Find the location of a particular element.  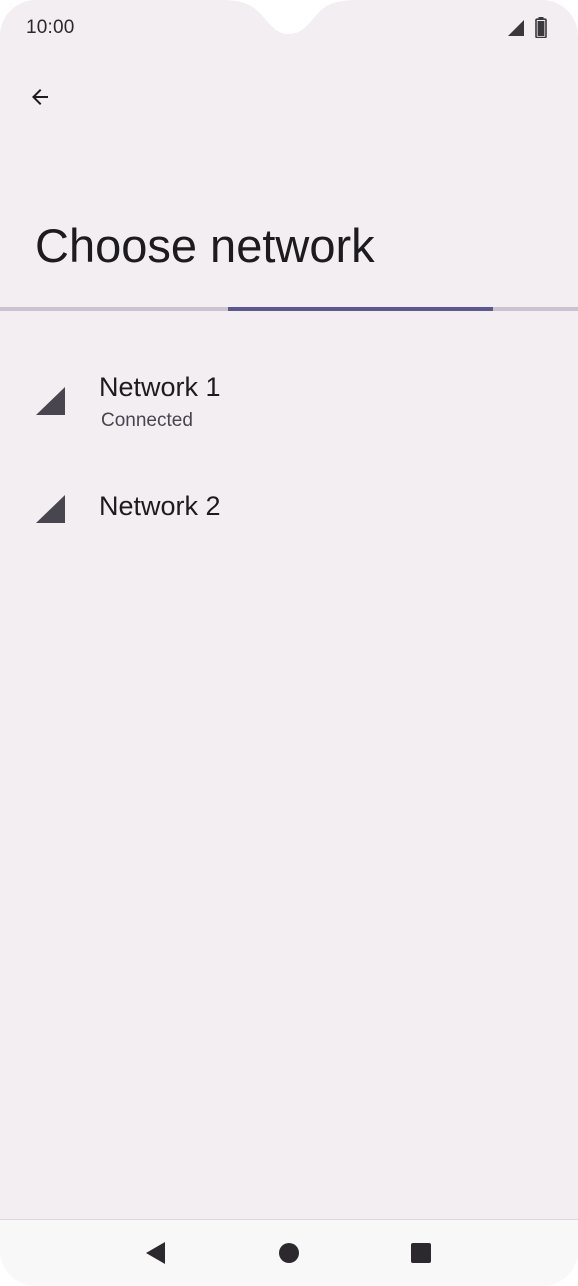

progress-track is located at coordinates (289, 309).